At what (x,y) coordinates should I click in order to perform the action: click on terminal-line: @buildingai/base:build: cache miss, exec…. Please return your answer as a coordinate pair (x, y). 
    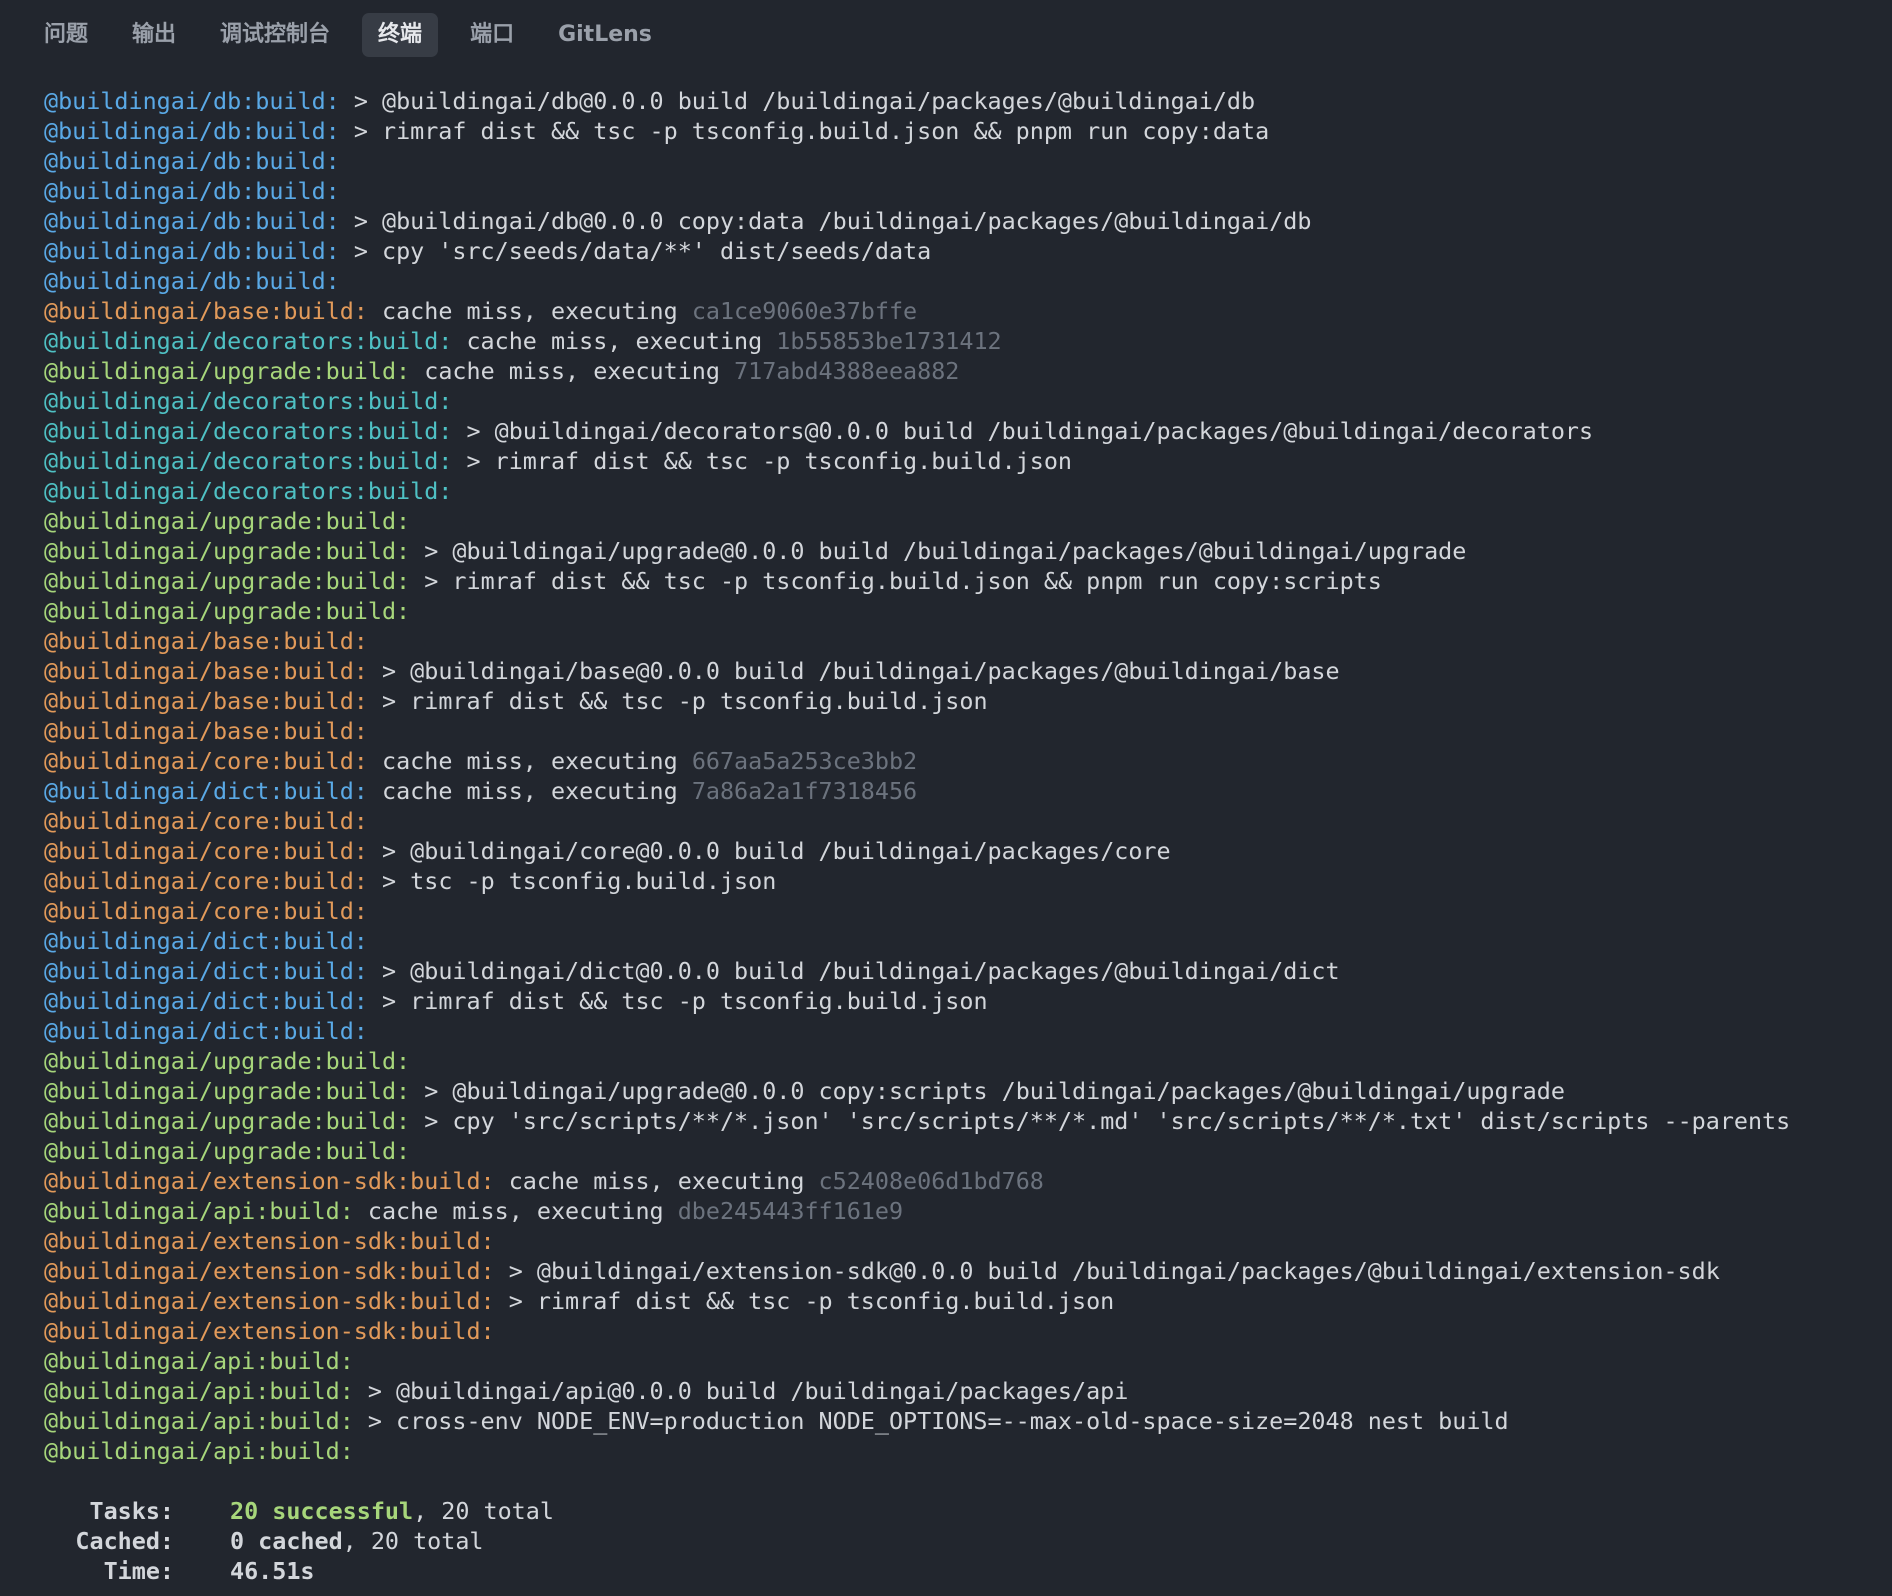
    Looking at the image, I should click on (964, 311).